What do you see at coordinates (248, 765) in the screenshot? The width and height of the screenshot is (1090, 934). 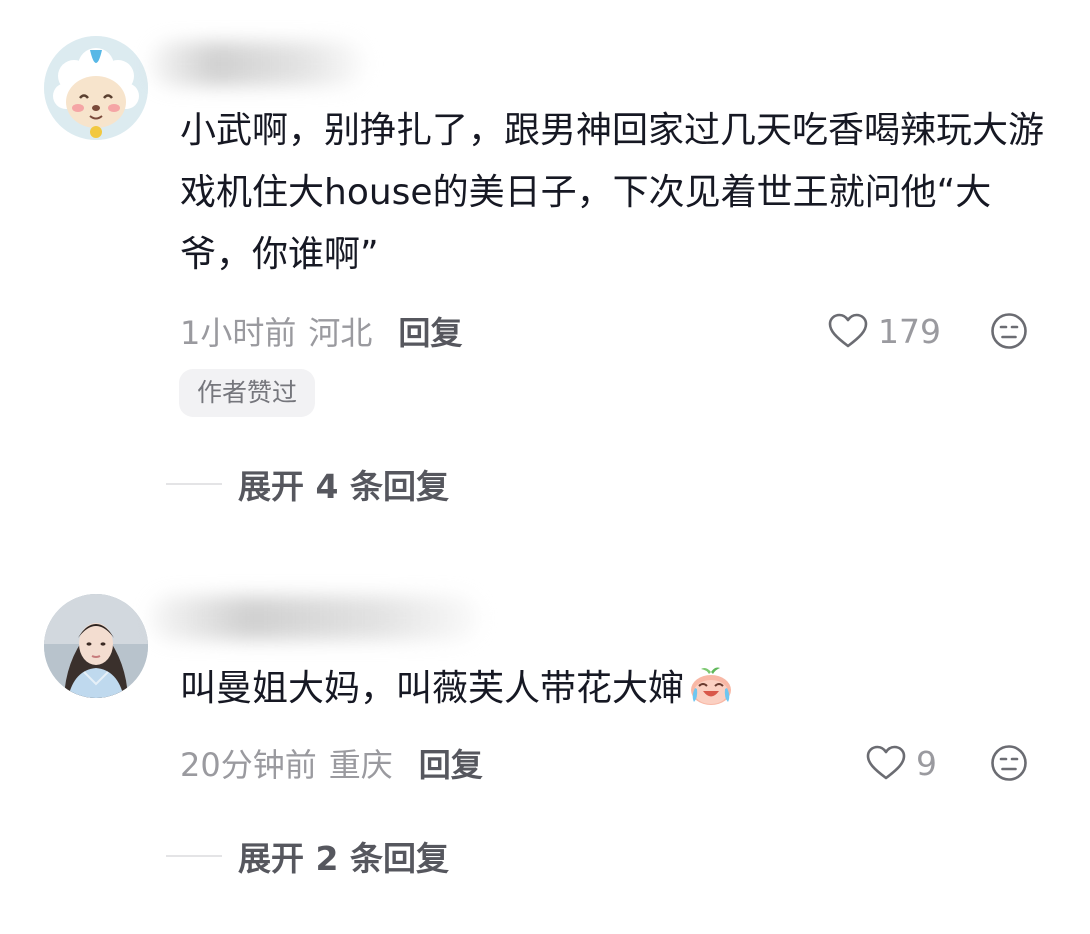 I see `comment-time: 20分钟前` at bounding box center [248, 765].